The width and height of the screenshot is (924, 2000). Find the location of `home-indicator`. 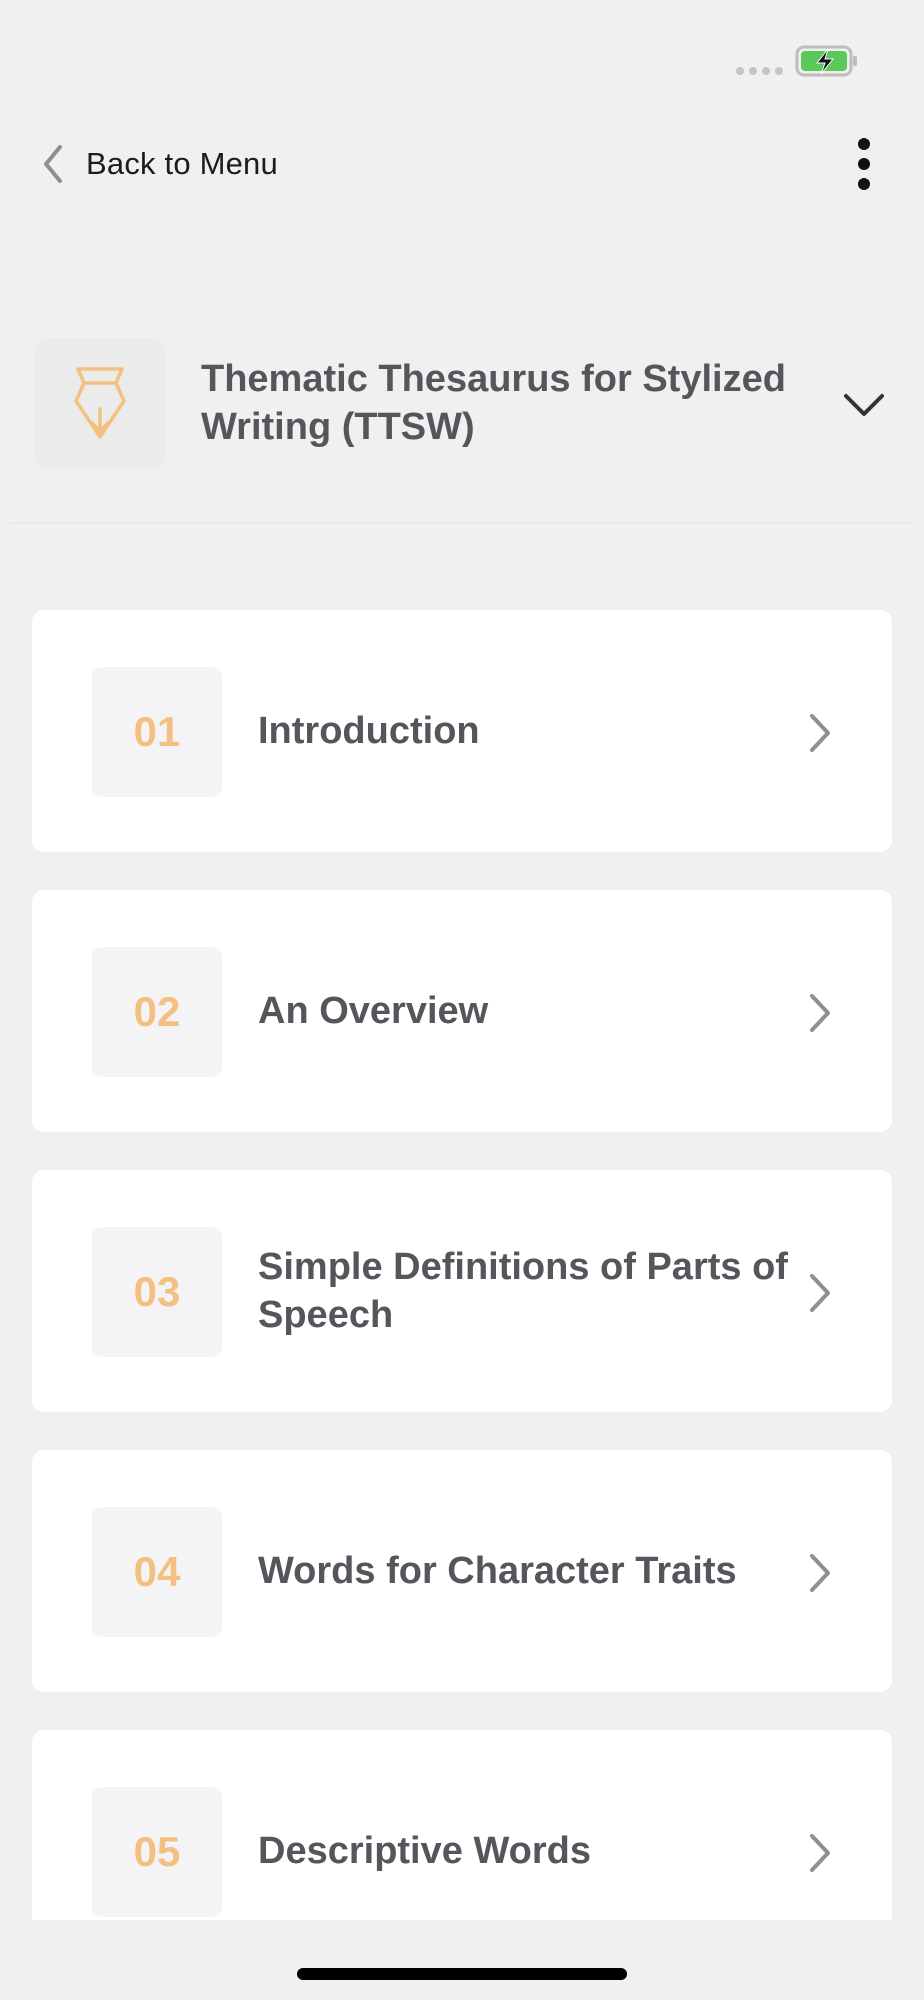

home-indicator is located at coordinates (462, 1974).